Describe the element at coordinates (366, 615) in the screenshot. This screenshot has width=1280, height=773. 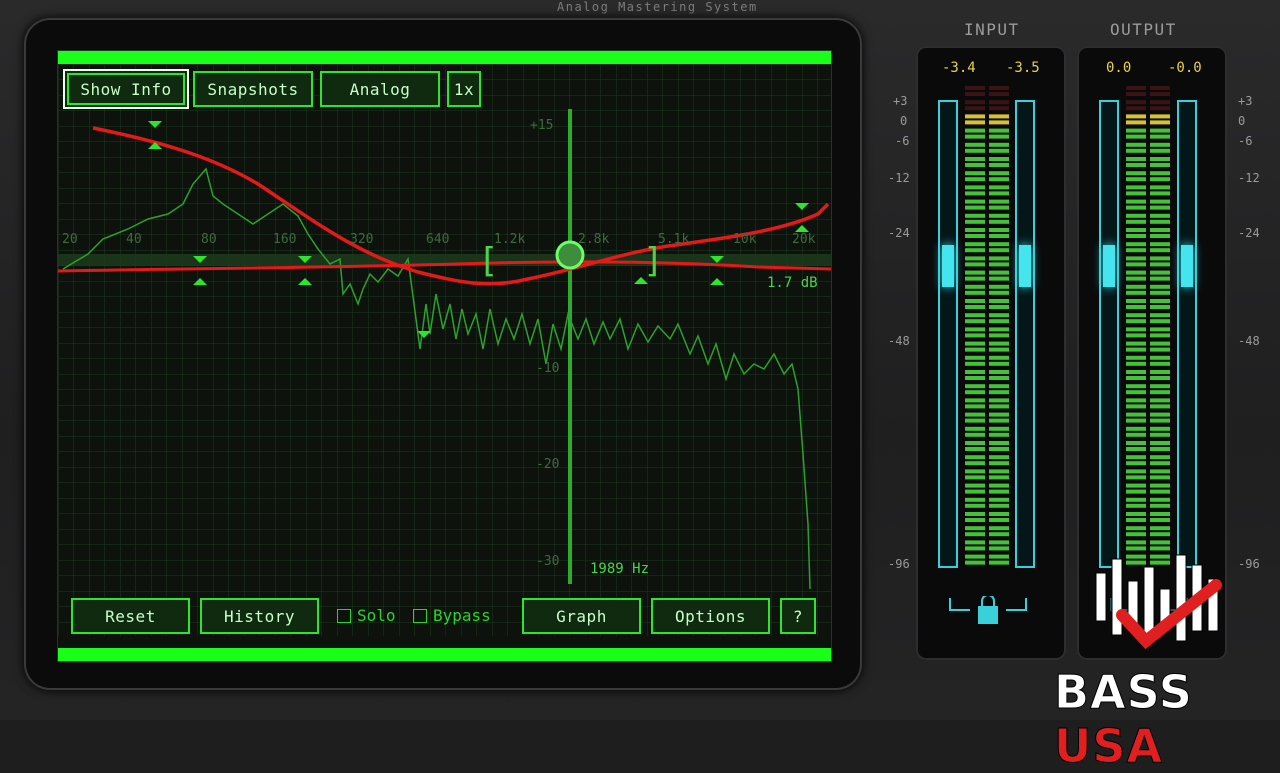
I see `solo-toggle: Solo` at that location.